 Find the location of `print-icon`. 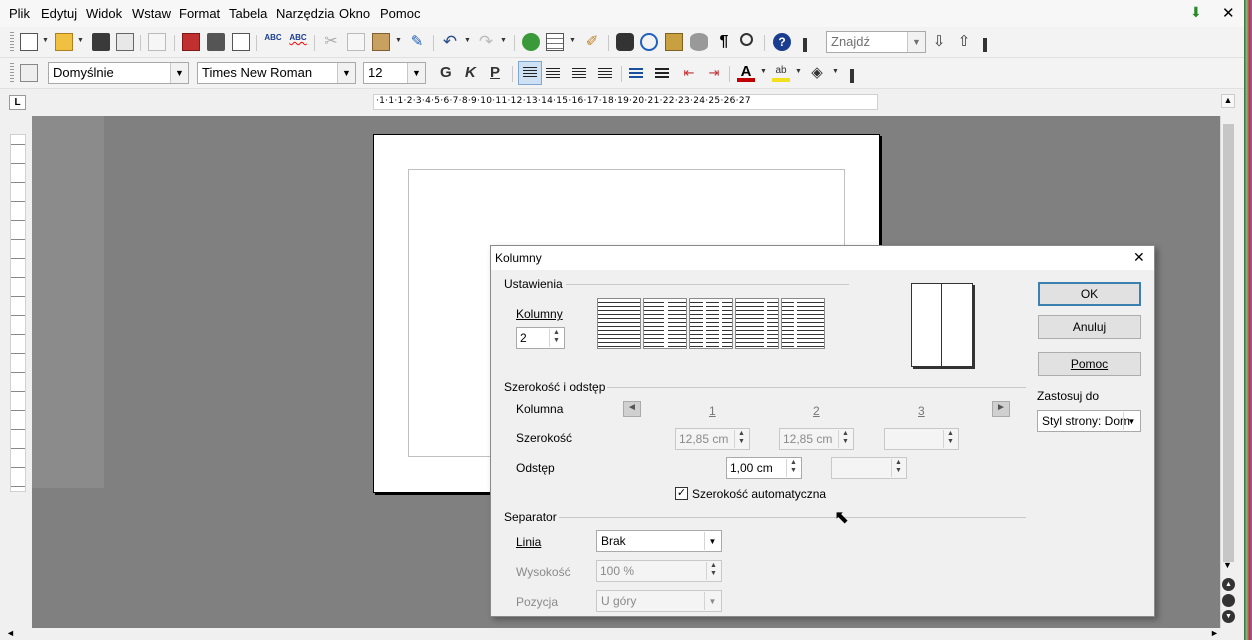

print-icon is located at coordinates (216, 42).